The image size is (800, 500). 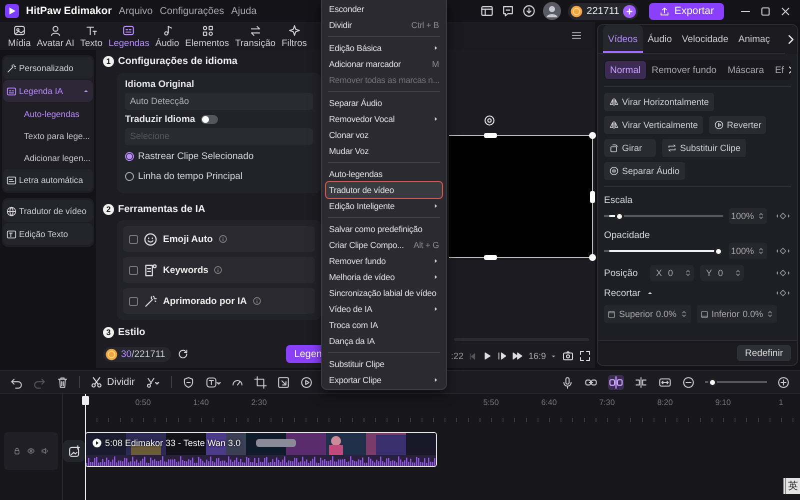 I want to click on microphone-icon, so click(x=567, y=382).